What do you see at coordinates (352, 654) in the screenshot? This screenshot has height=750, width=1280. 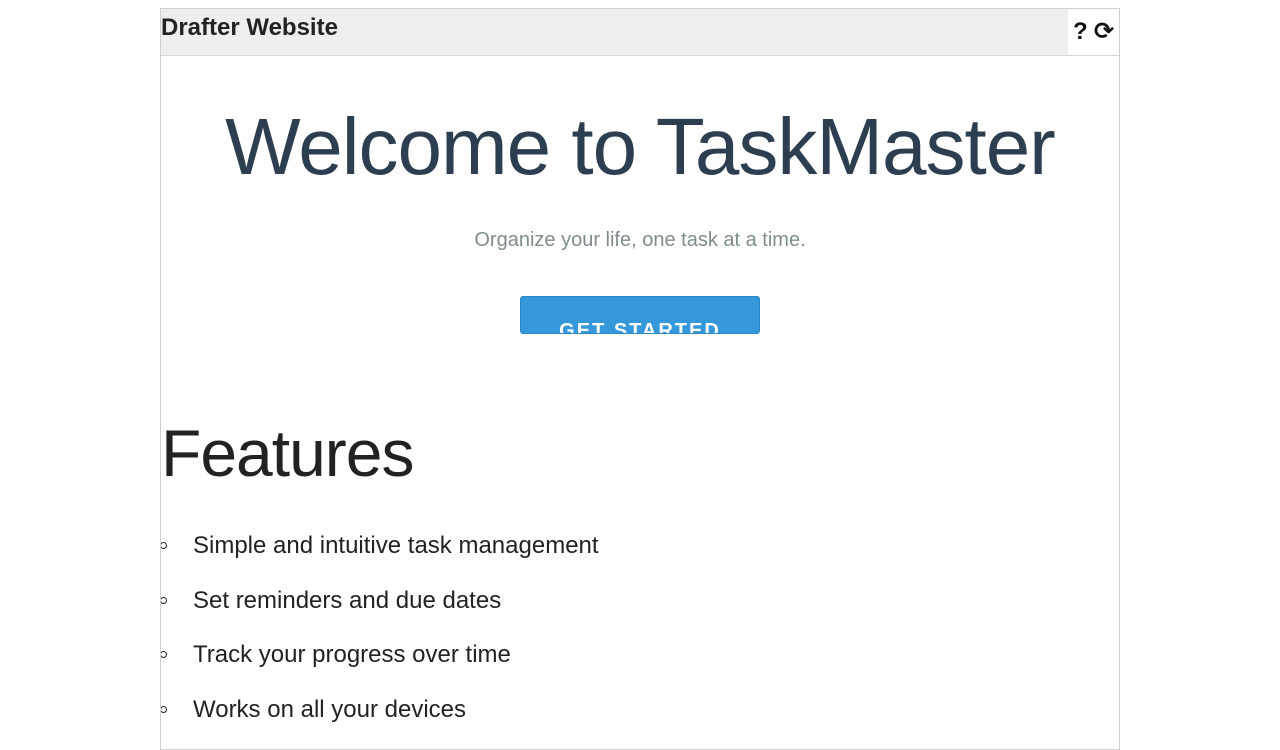 I see `feature-text: Track your progress over time` at bounding box center [352, 654].